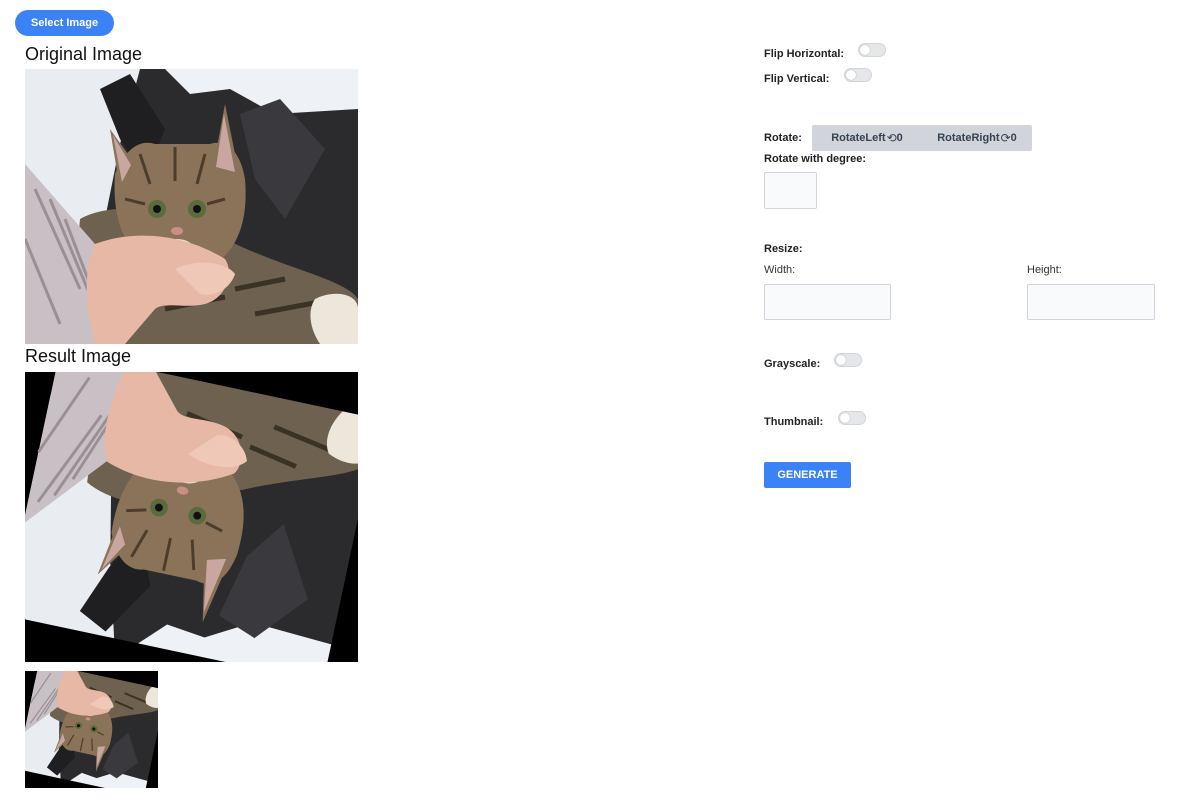 Image resolution: width=1197 pixels, height=800 pixels. I want to click on rotate-right-label: RotateRight, so click(968, 138).